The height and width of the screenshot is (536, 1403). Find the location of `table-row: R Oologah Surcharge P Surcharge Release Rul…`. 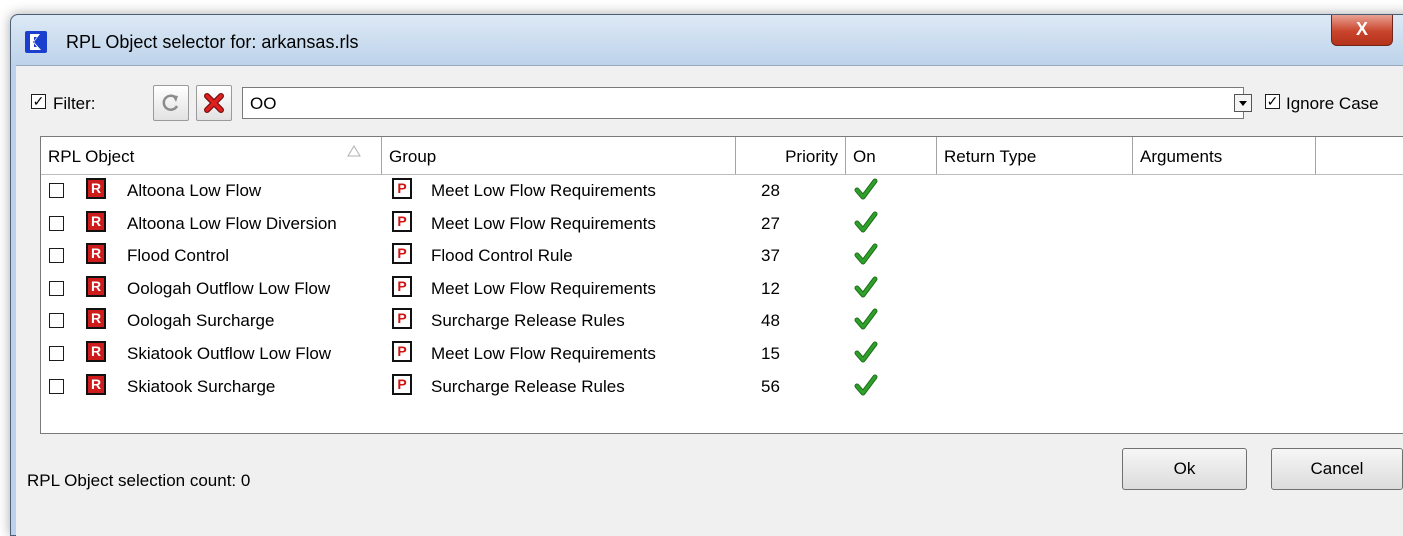

table-row: R Oologah Surcharge P Surcharge Release Rul… is located at coordinates (722, 321).